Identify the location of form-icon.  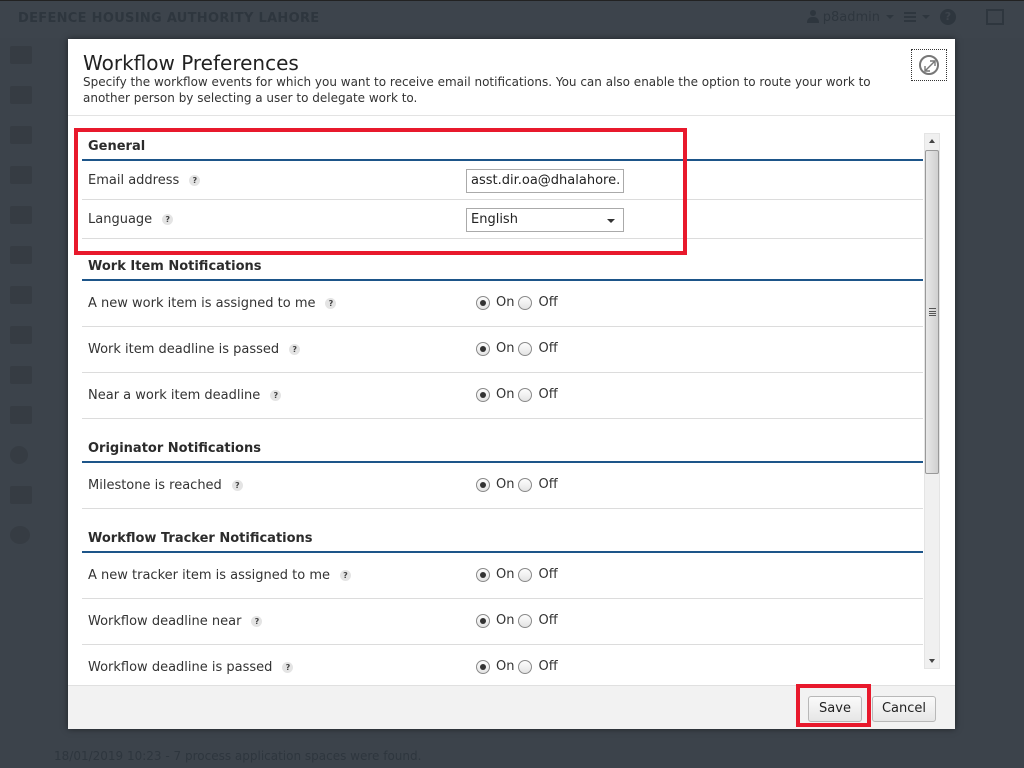
(21, 375).